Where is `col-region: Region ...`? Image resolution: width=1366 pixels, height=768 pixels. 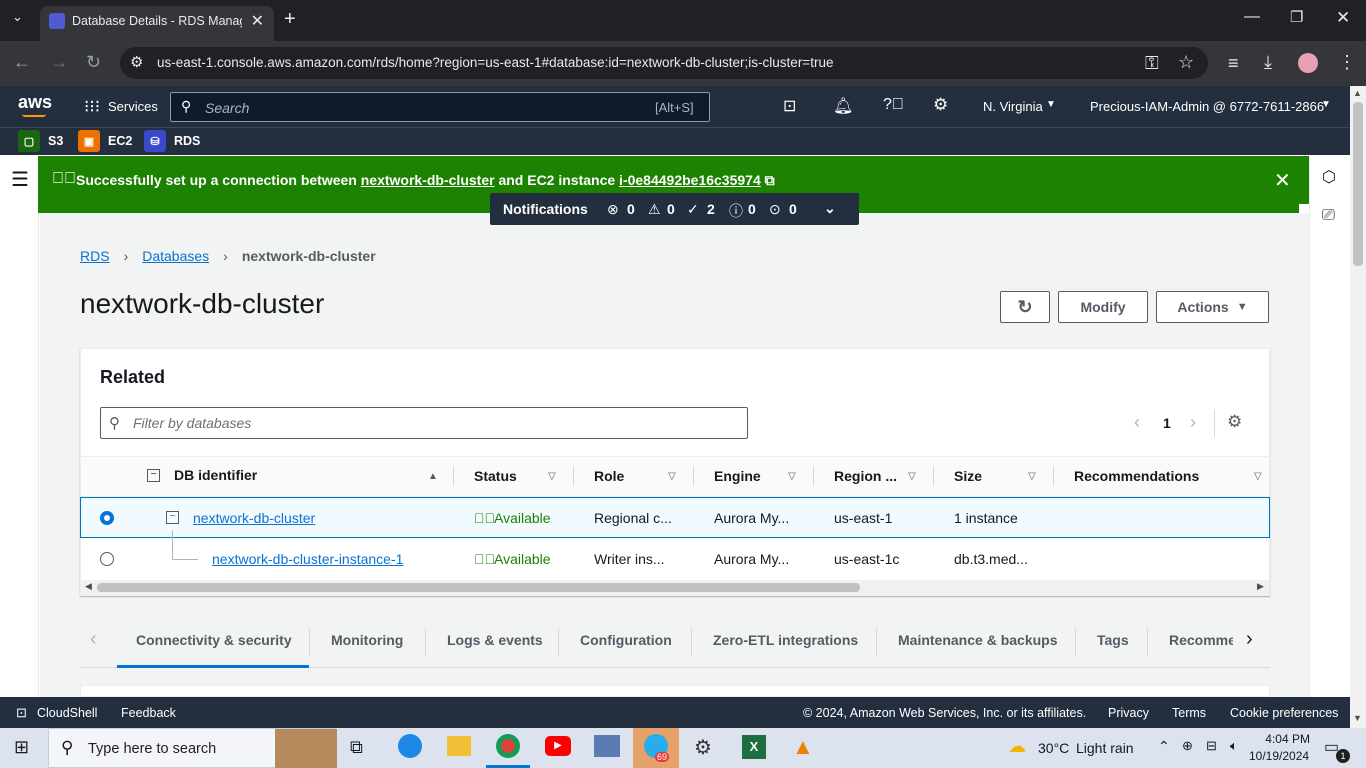 col-region: Region ... is located at coordinates (865, 478).